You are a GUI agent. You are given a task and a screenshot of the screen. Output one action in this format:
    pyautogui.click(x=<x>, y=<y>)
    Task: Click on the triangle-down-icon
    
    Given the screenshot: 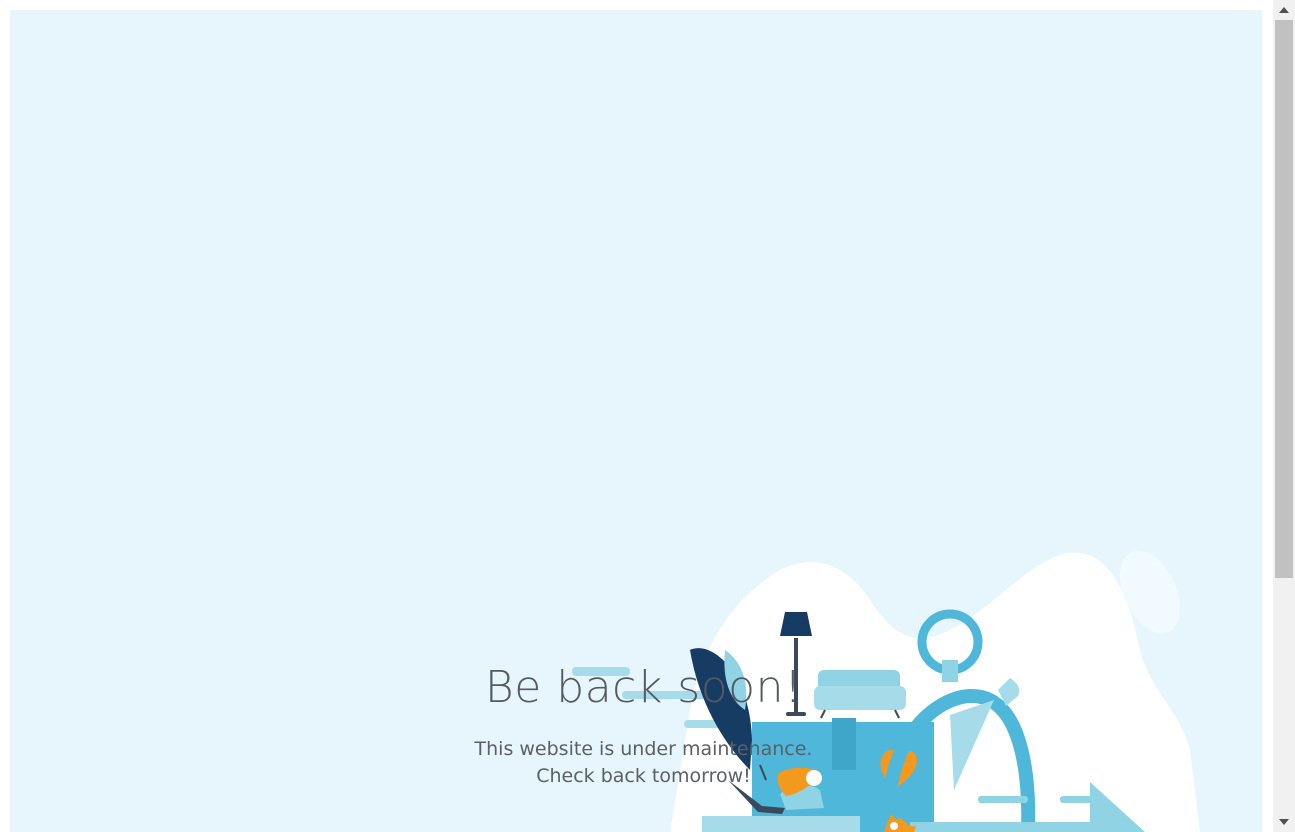 What is the action you would take?
    pyautogui.click(x=1284, y=822)
    